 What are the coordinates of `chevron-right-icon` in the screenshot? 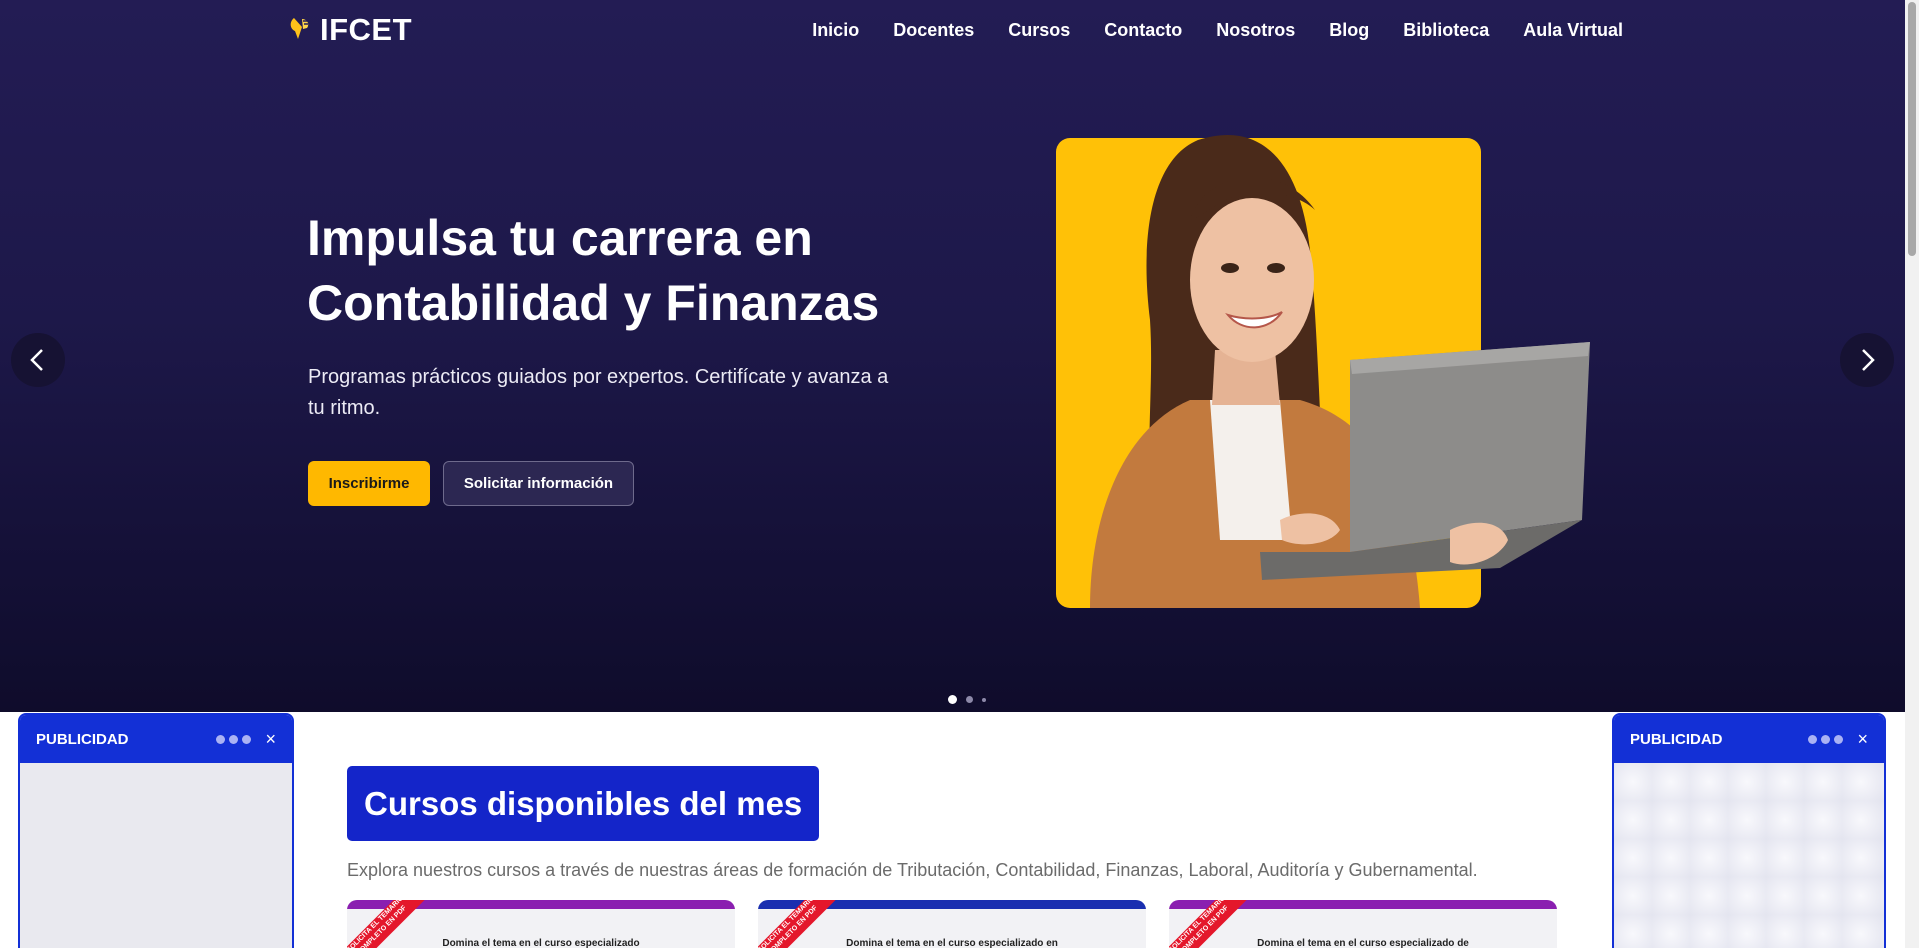 It's located at (1868, 360).